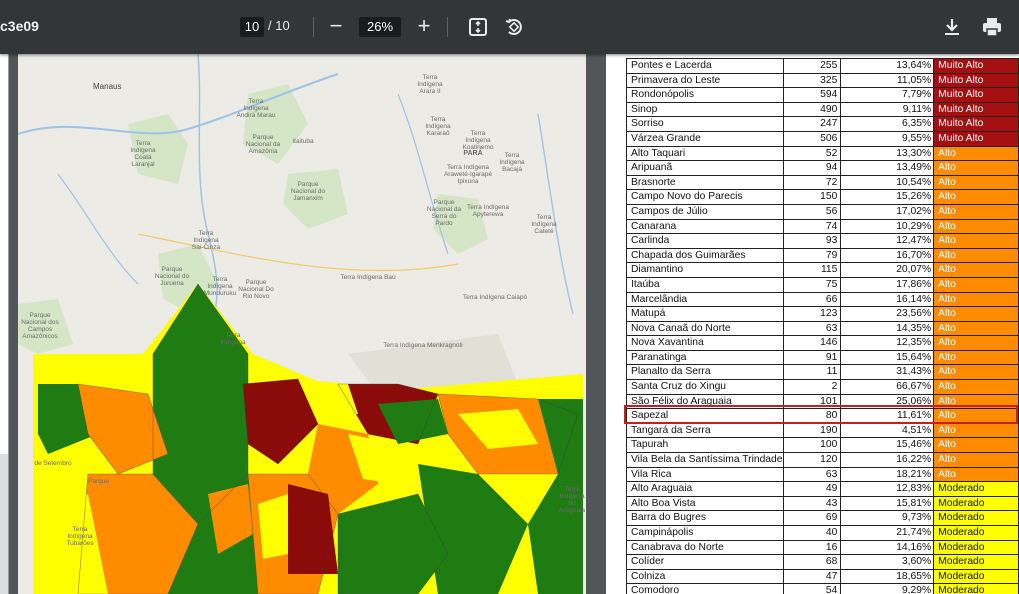 The image size is (1019, 594). What do you see at coordinates (705, 445) in the screenshot?
I see `municipality-cell: Tapurah` at bounding box center [705, 445].